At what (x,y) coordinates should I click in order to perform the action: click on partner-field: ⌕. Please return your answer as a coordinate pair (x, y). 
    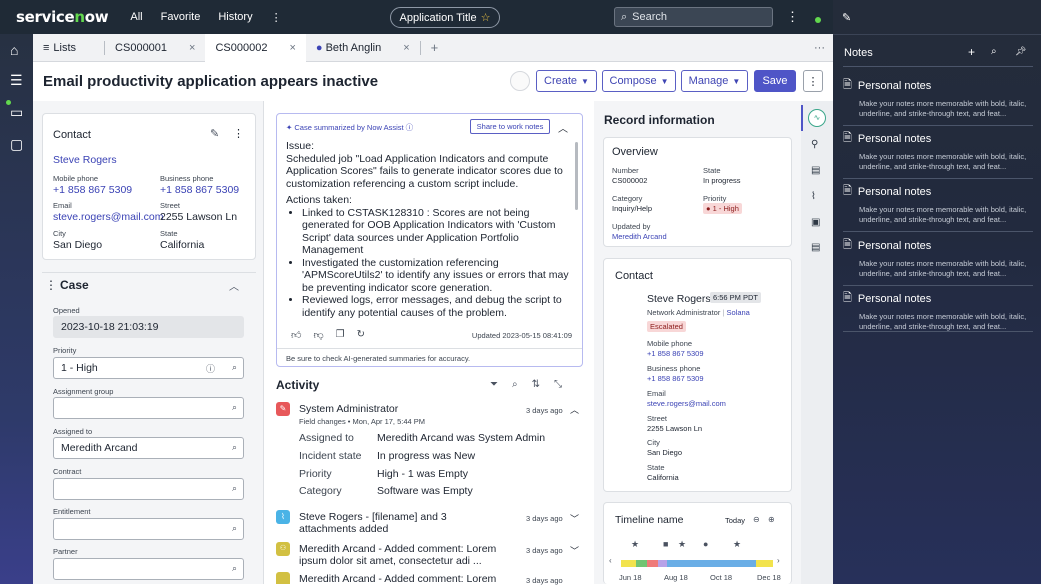
    Looking at the image, I should click on (148, 569).